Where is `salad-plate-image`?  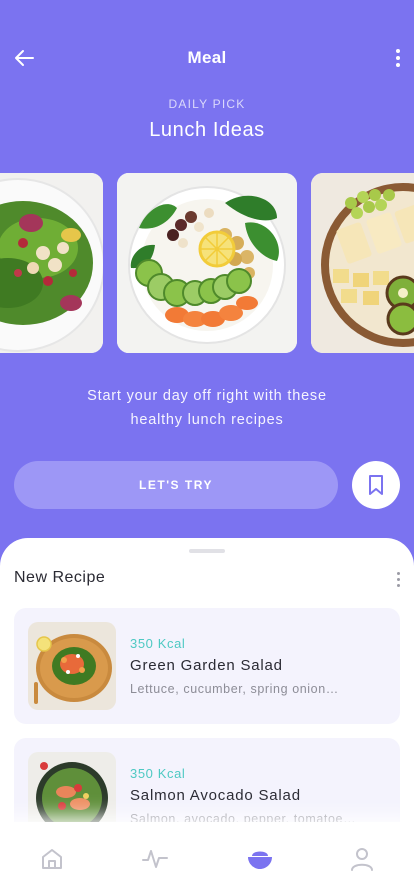 salad-plate-image is located at coordinates (51, 263).